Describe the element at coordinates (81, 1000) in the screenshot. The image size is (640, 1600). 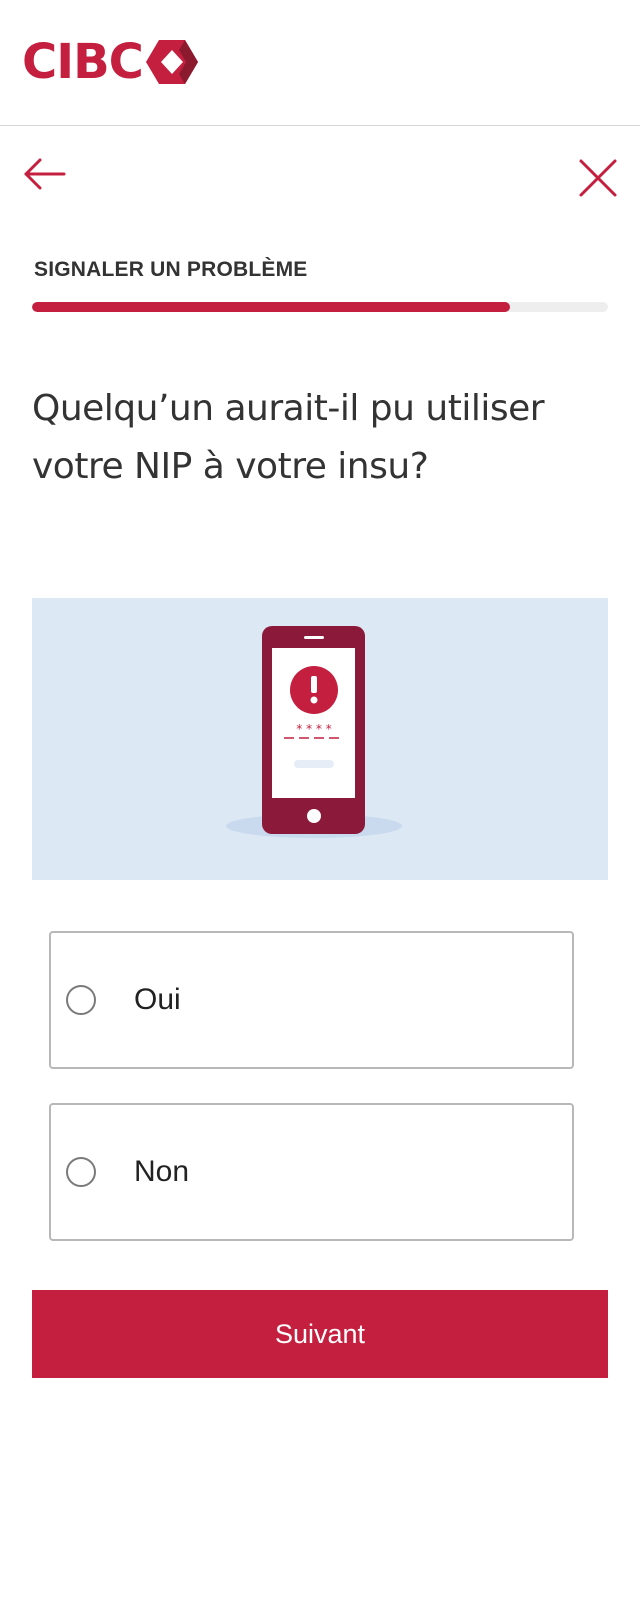
I see `radio-oui` at that location.